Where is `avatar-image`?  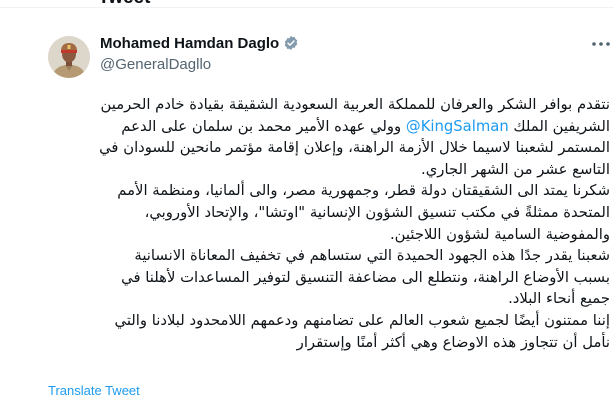
avatar-image is located at coordinates (69, 57).